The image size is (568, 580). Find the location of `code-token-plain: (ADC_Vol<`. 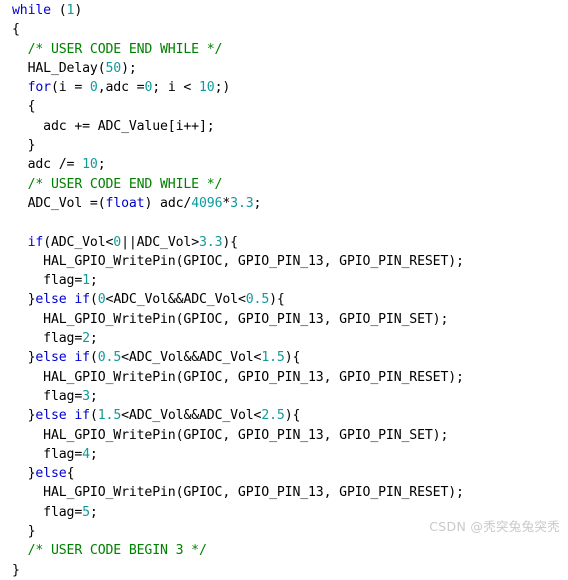

code-token-plain: (ADC_Vol< is located at coordinates (78, 242).